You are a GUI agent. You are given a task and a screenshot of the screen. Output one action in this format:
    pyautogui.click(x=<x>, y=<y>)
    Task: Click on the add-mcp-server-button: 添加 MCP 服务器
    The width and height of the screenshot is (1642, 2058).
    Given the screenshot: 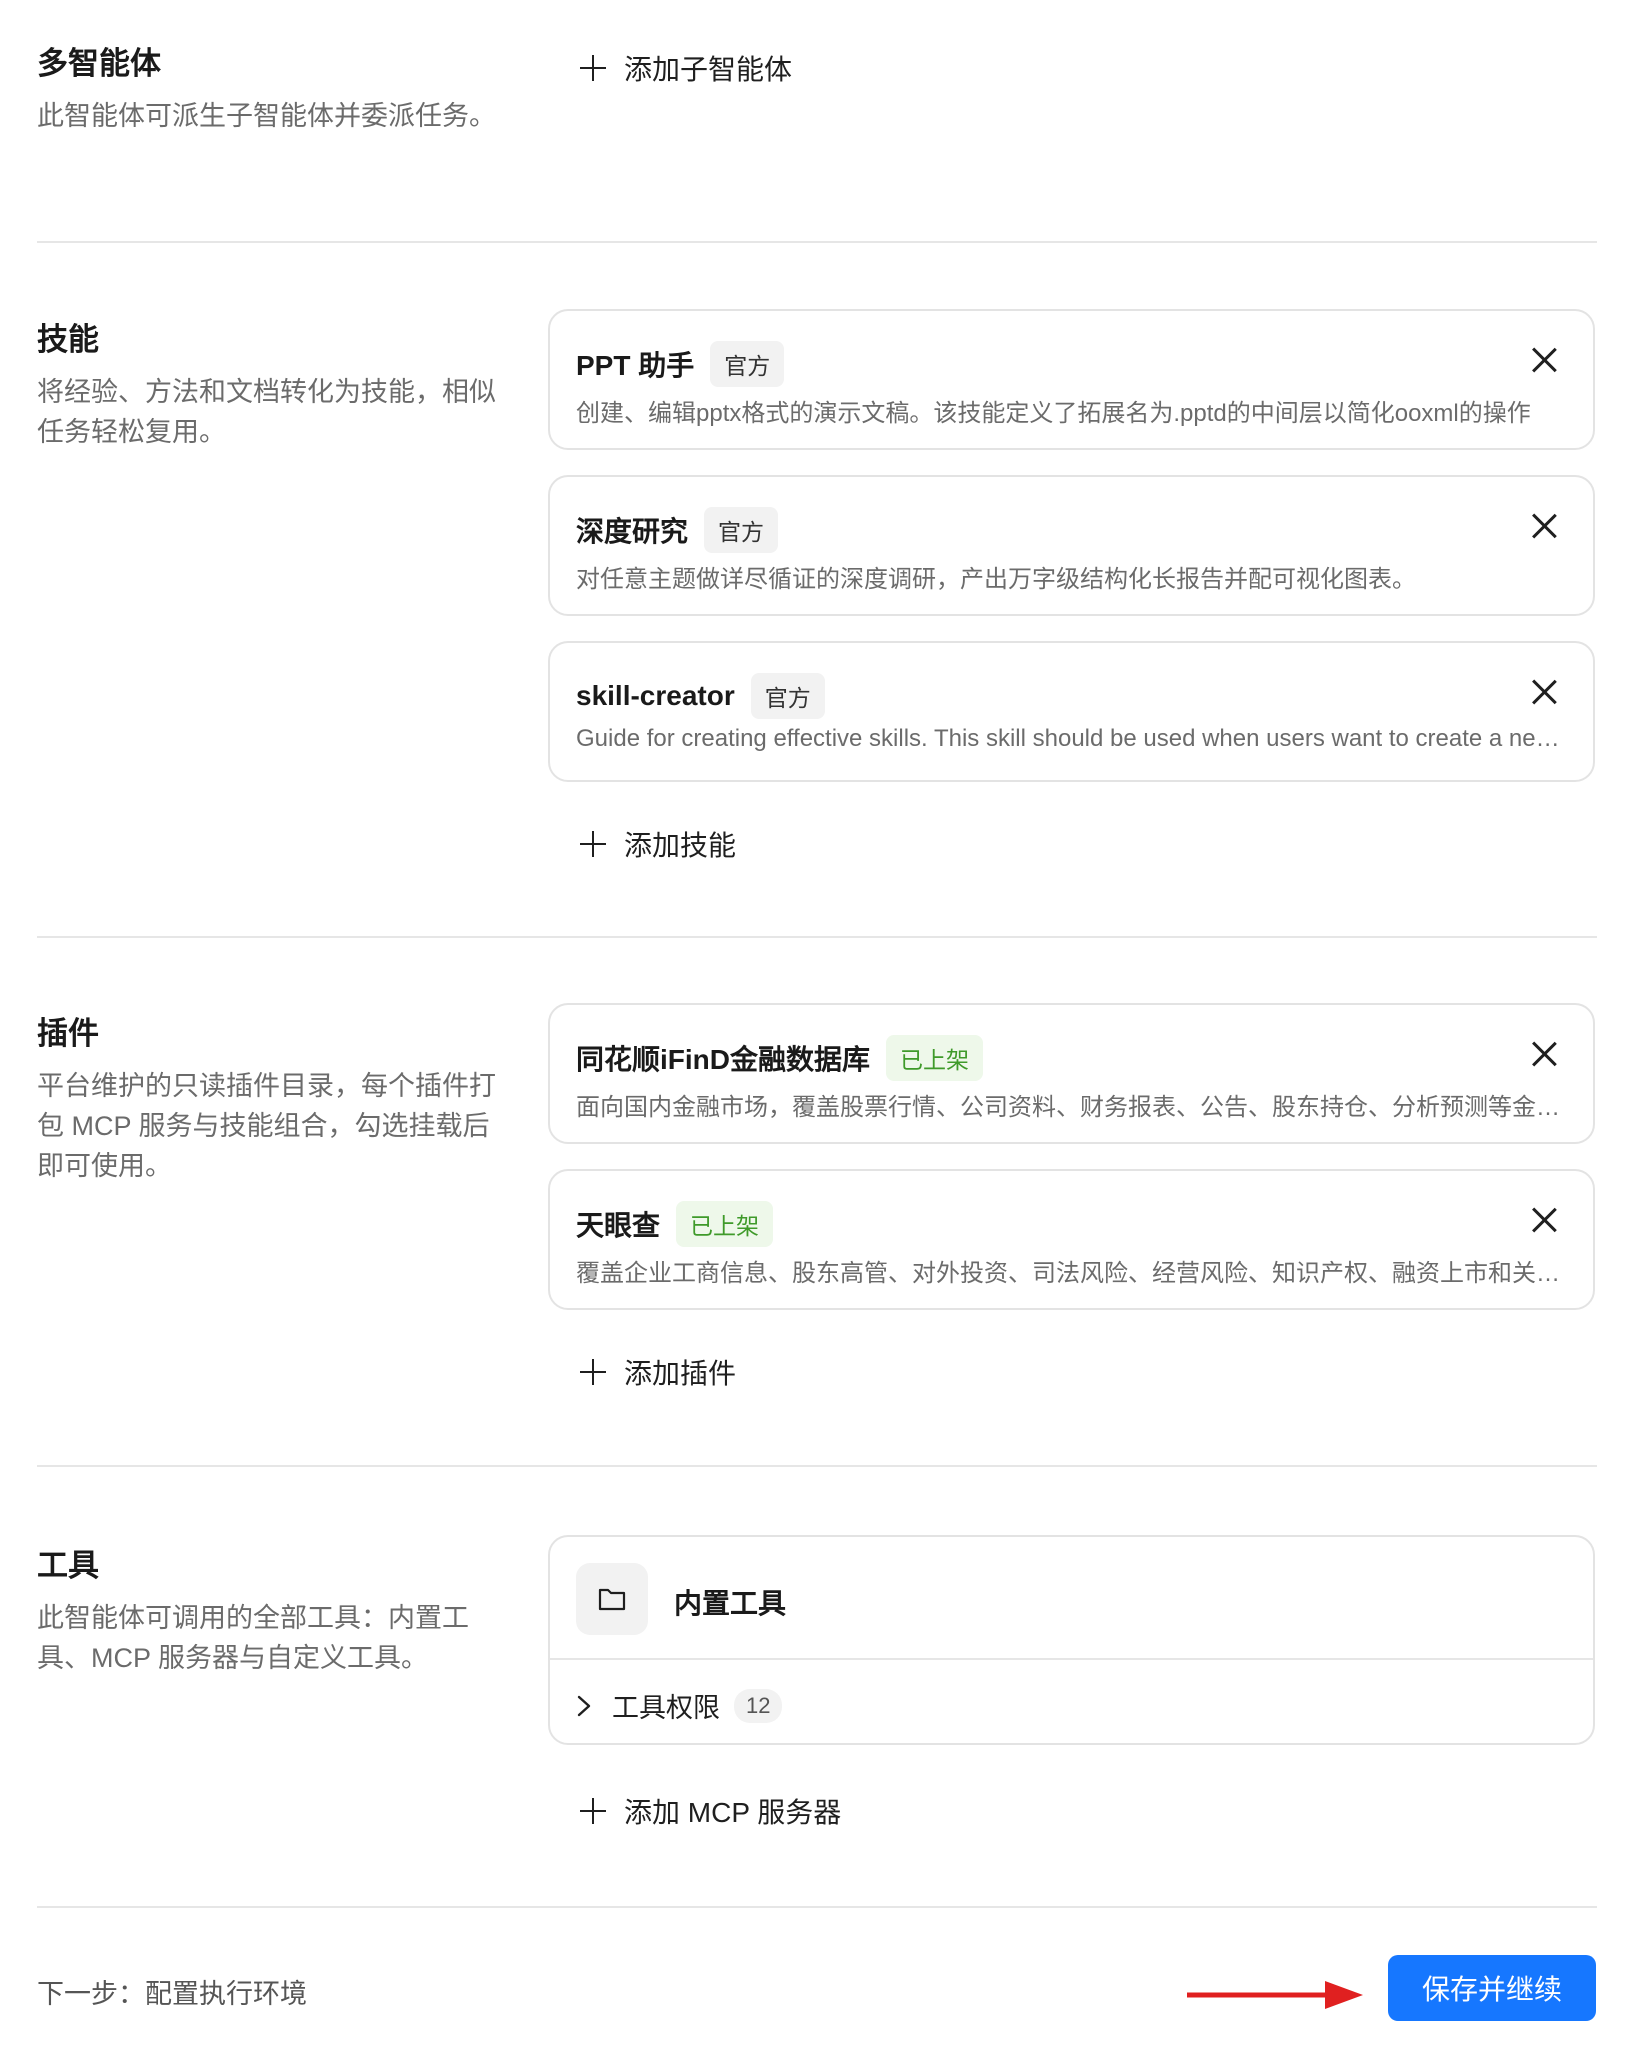 What is the action you would take?
    pyautogui.click(x=710, y=1811)
    